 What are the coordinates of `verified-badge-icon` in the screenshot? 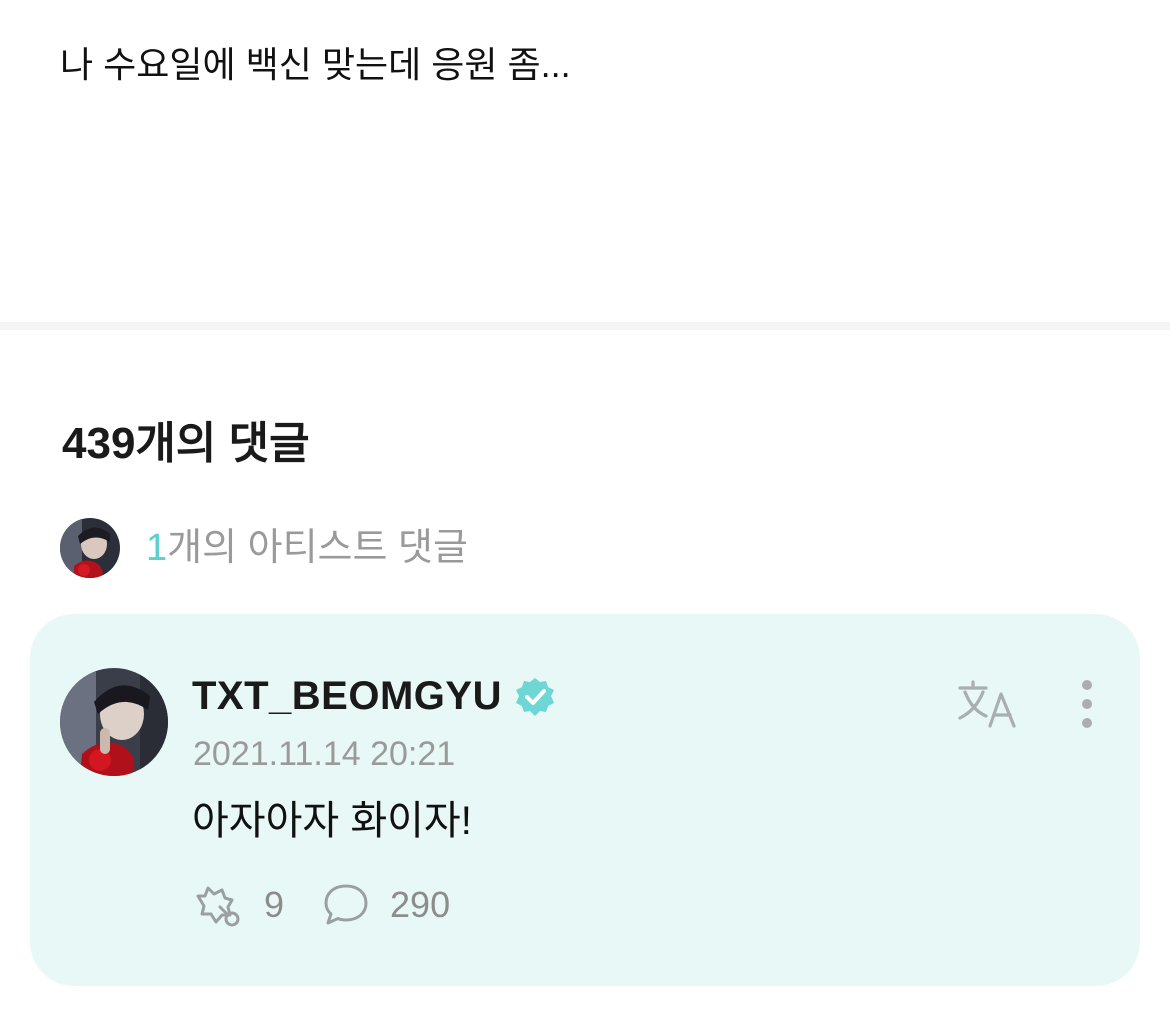 It's located at (535, 697).